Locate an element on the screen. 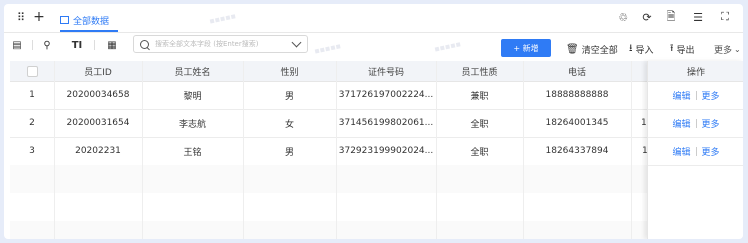  tab-all-data: 全部数据 is located at coordinates (84, 20).